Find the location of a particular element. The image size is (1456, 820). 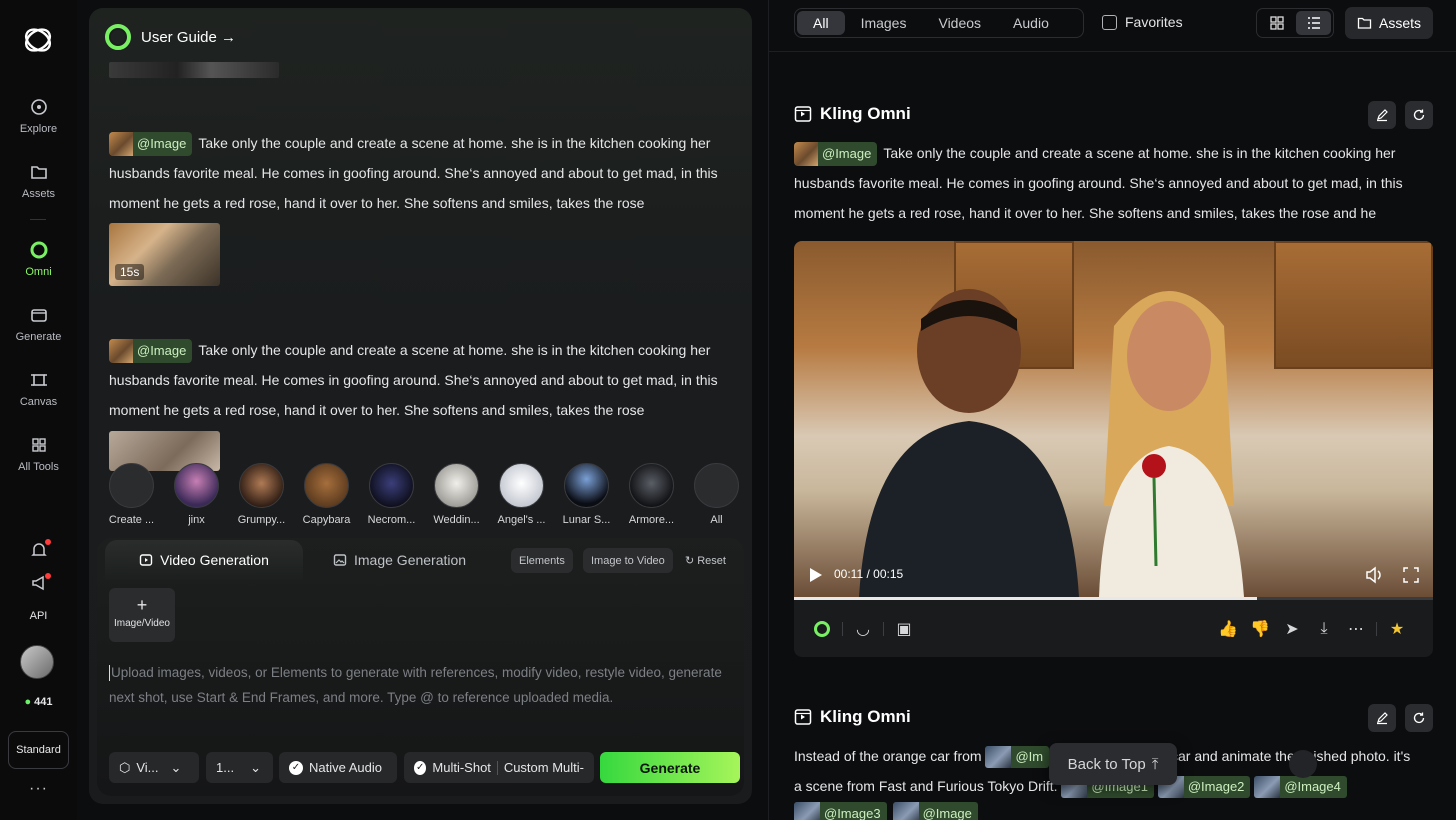

favorites-checkbox: Favorites is located at coordinates (1142, 22).